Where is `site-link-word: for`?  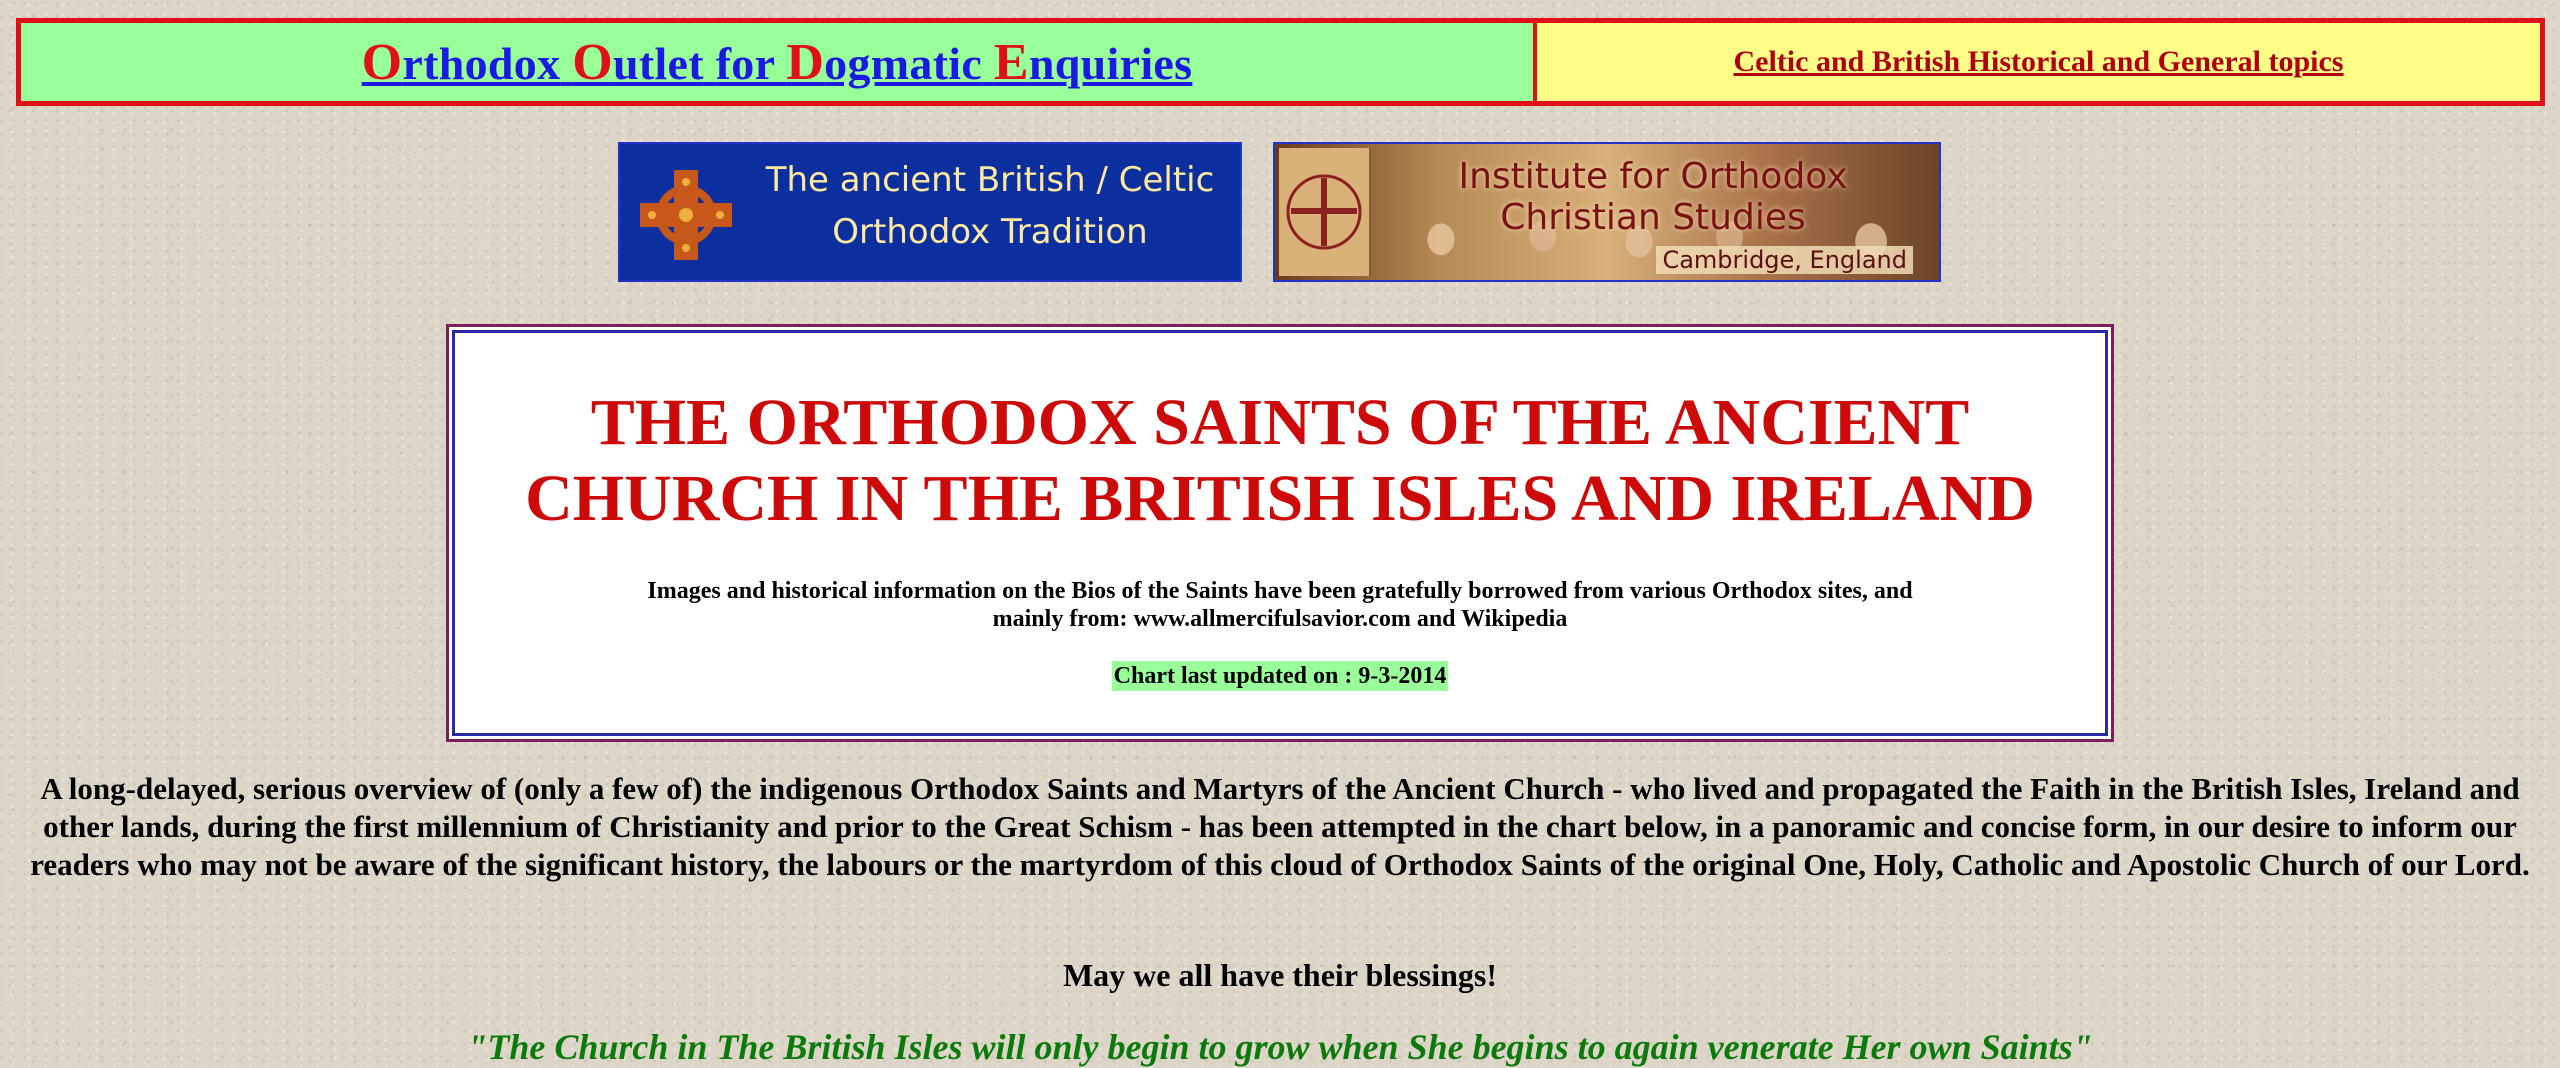
site-link-word: for is located at coordinates (745, 63).